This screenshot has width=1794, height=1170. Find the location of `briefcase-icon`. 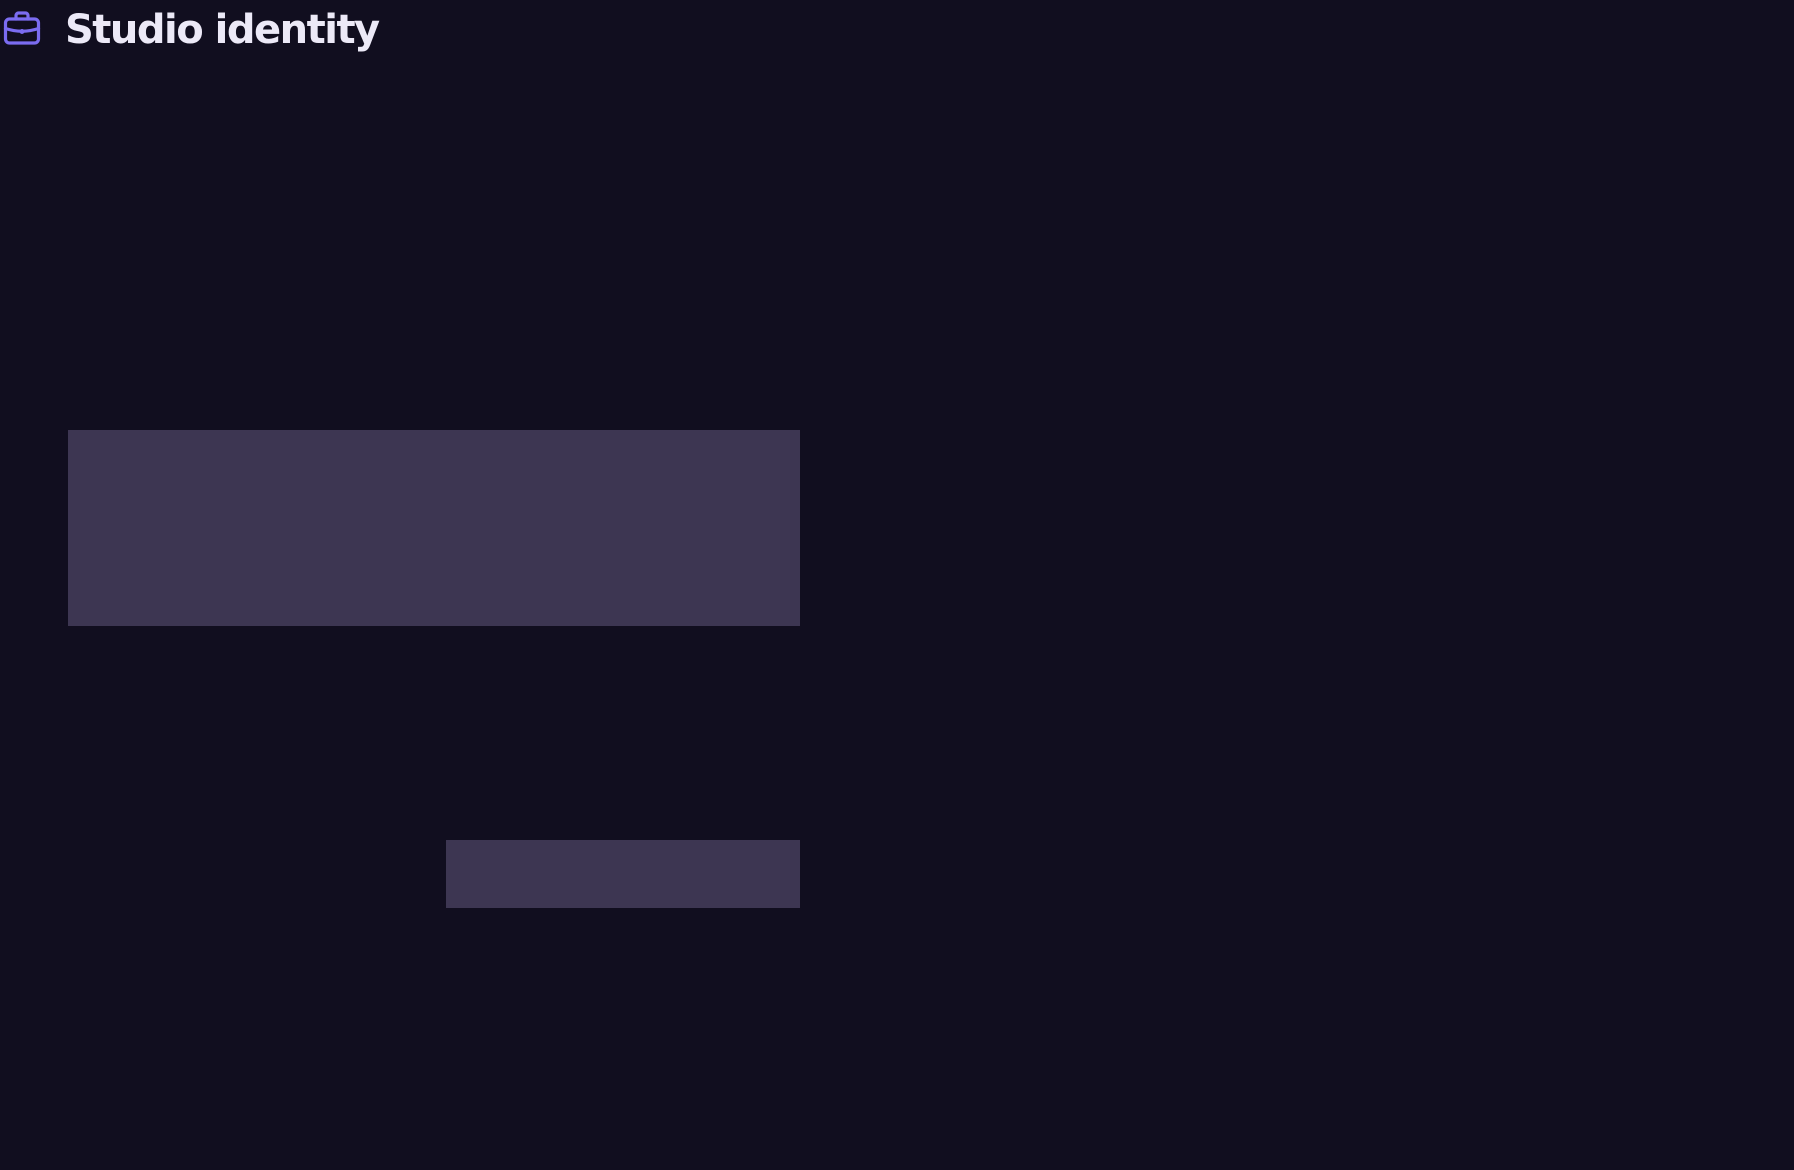

briefcase-icon is located at coordinates (22, 28).